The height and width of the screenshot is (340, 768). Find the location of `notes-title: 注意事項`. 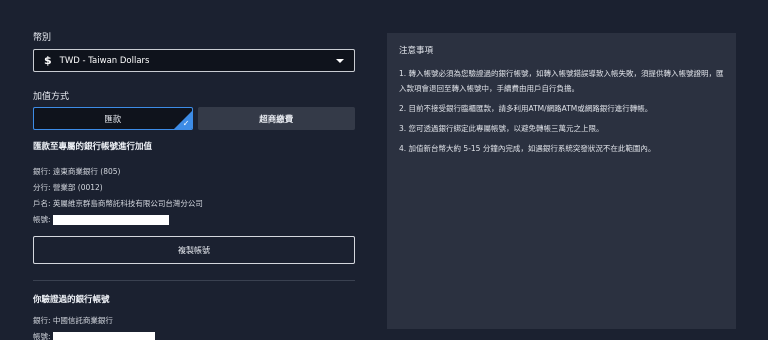

notes-title: 注意事項 is located at coordinates (416, 51).